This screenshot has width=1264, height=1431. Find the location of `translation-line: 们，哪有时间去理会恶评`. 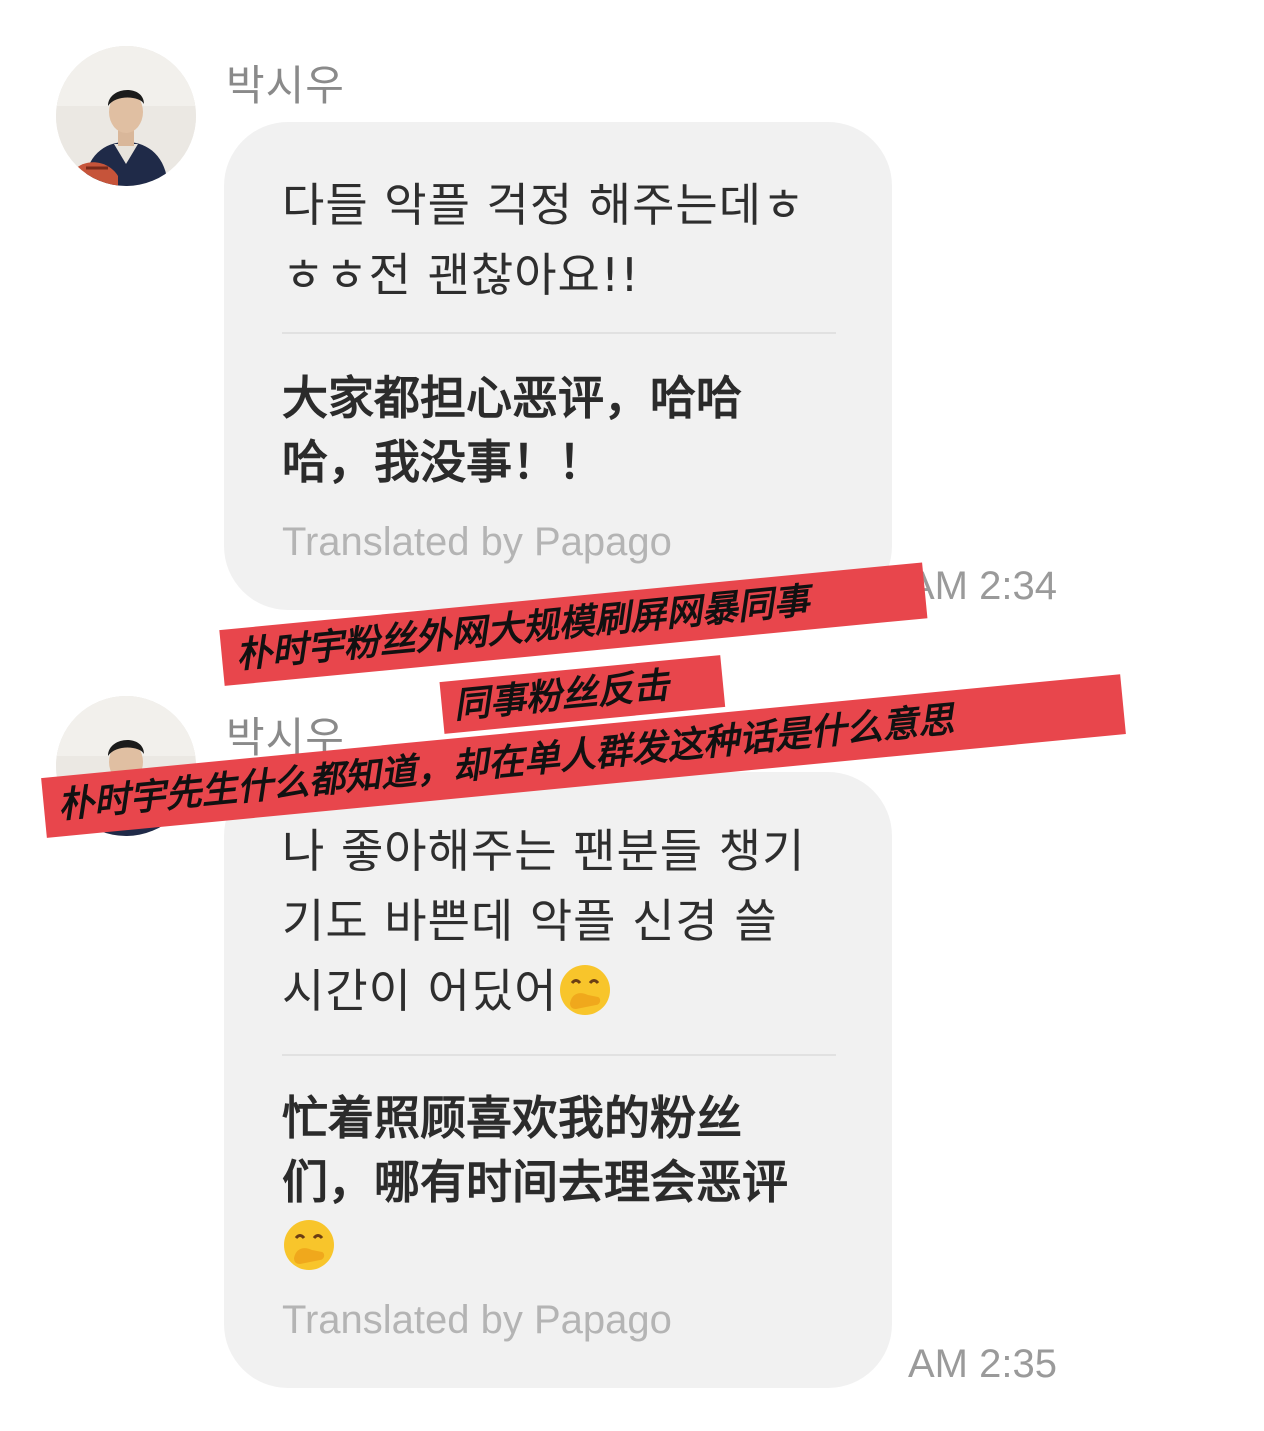

translation-line: 们，哪有时间去理会恶评 is located at coordinates (535, 1182).